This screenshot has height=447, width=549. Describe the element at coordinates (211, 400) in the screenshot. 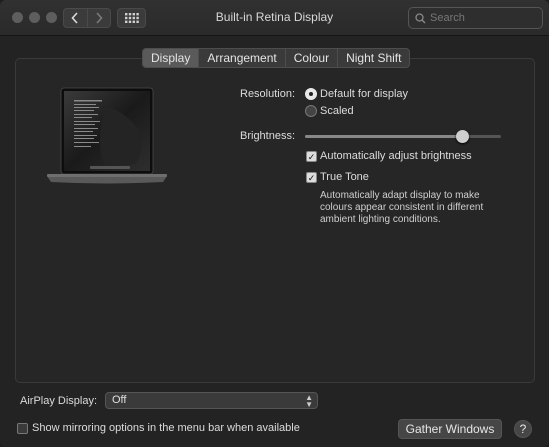

I see `airplay-display-select: Off ▲ ▼` at that location.